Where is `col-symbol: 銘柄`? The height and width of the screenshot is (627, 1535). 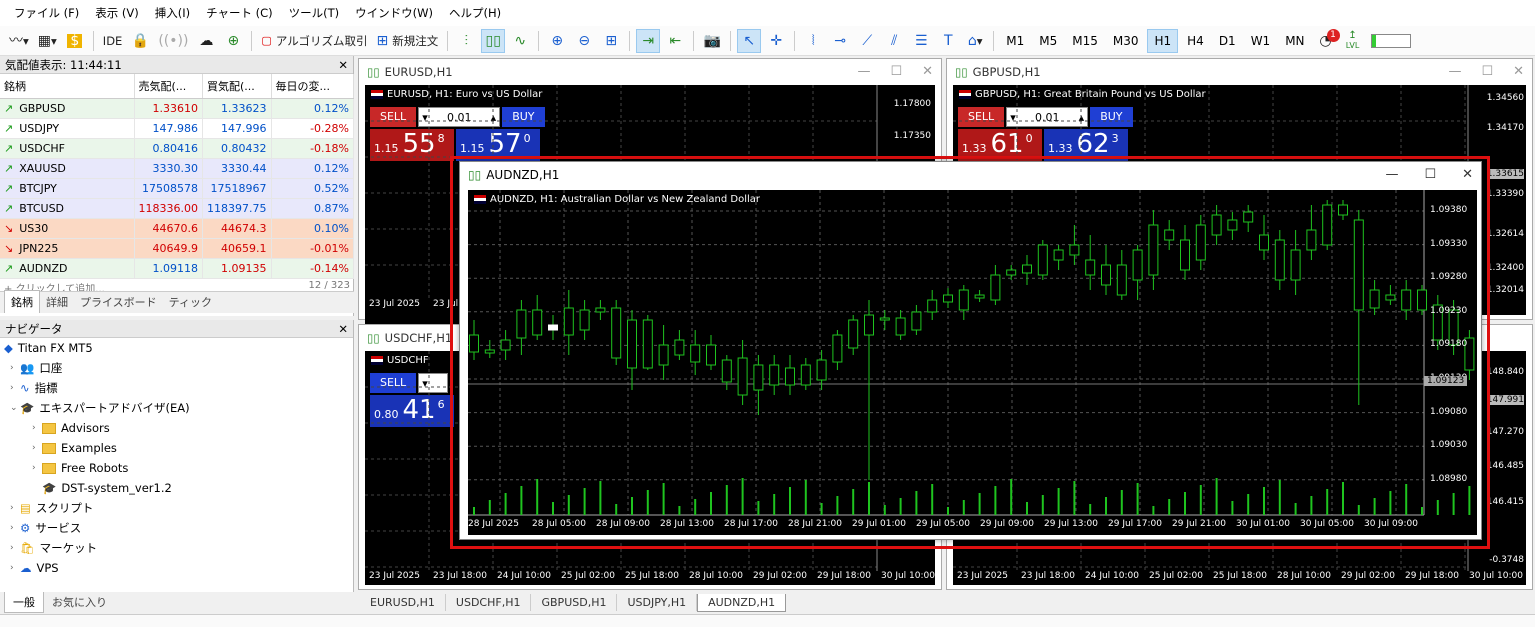 col-symbol: 銘柄 is located at coordinates (67, 86).